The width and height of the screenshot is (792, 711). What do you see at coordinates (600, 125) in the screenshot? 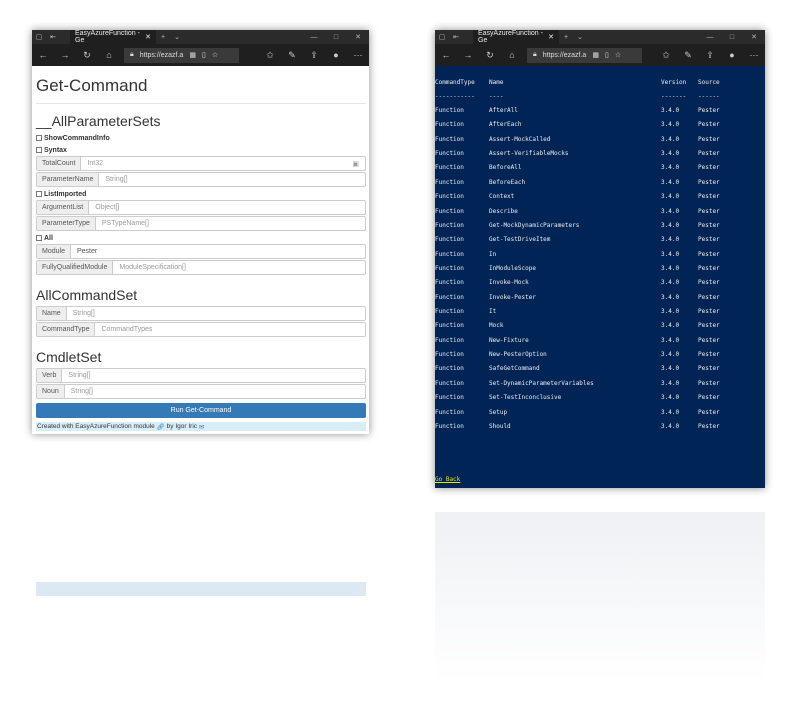
I see `table-row: Function AfterEach 3.4.0 Pester` at bounding box center [600, 125].